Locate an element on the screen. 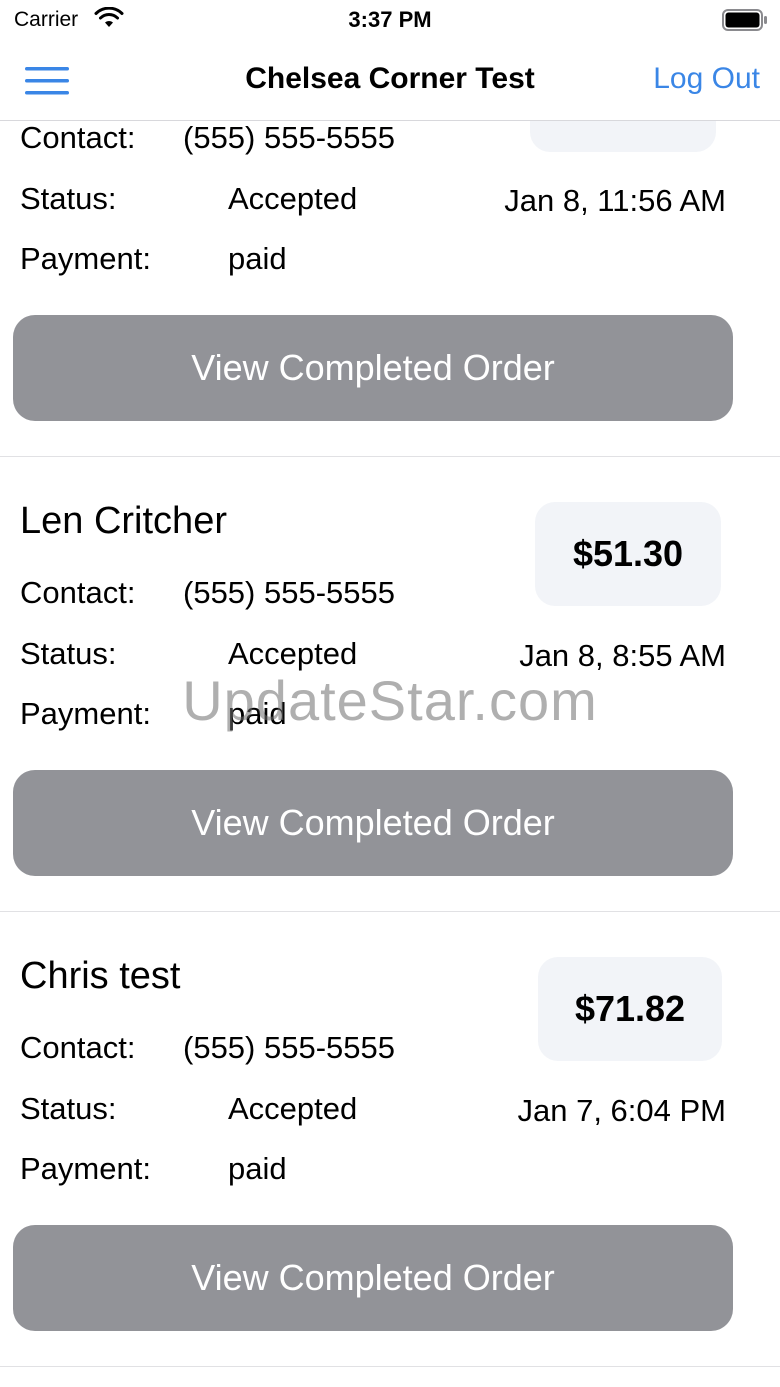 Image resolution: width=780 pixels, height=1387 pixels. customer-name: Len Critcher is located at coordinates (123, 521).